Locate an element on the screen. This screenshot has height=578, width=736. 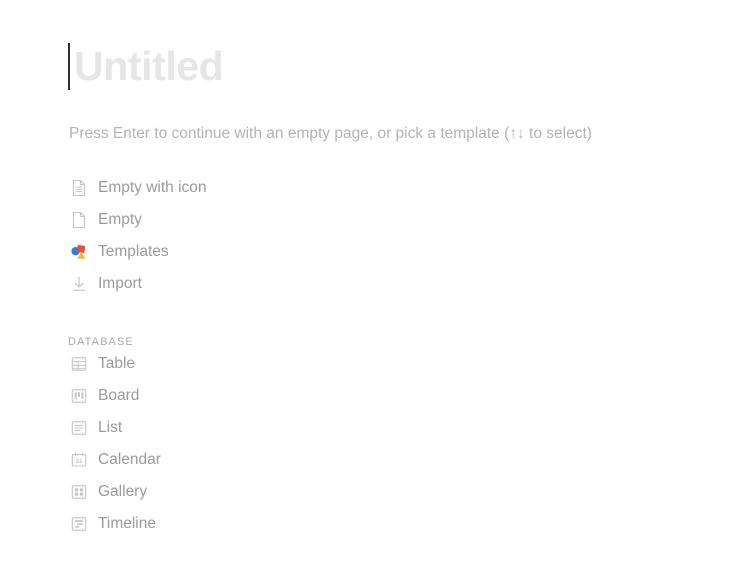
text-caret is located at coordinates (69, 66).